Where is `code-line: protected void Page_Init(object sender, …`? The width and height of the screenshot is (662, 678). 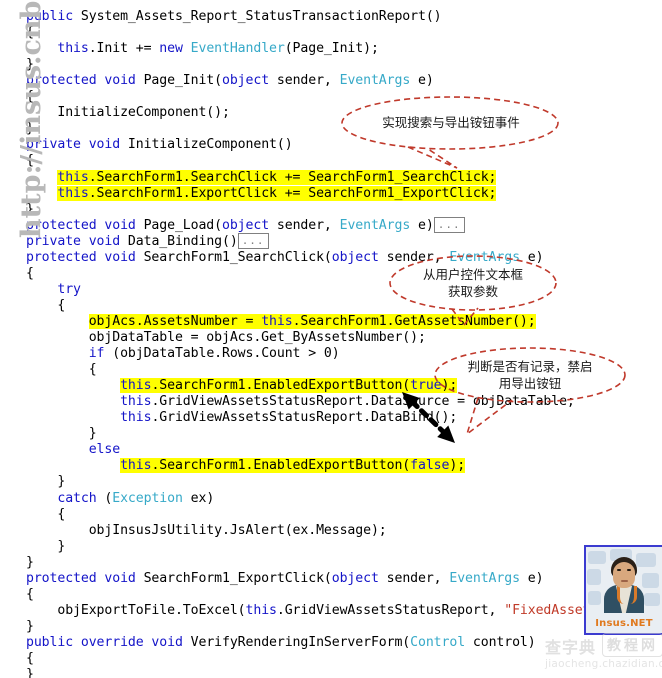 code-line: protected void Page_Init(object sender, … is located at coordinates (217, 80).